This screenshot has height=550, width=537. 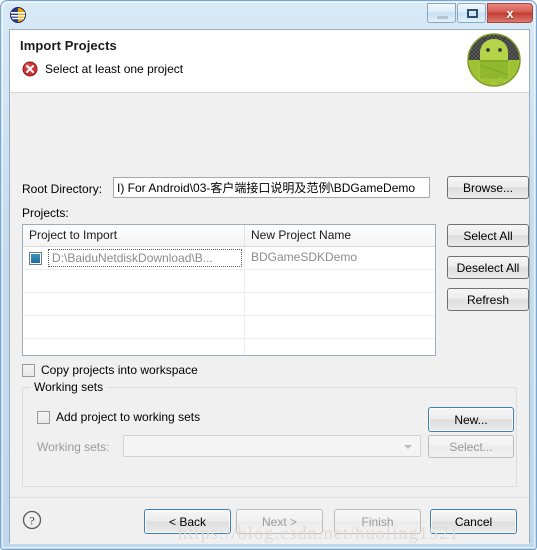 I want to click on back-button: < Back, so click(x=187, y=521).